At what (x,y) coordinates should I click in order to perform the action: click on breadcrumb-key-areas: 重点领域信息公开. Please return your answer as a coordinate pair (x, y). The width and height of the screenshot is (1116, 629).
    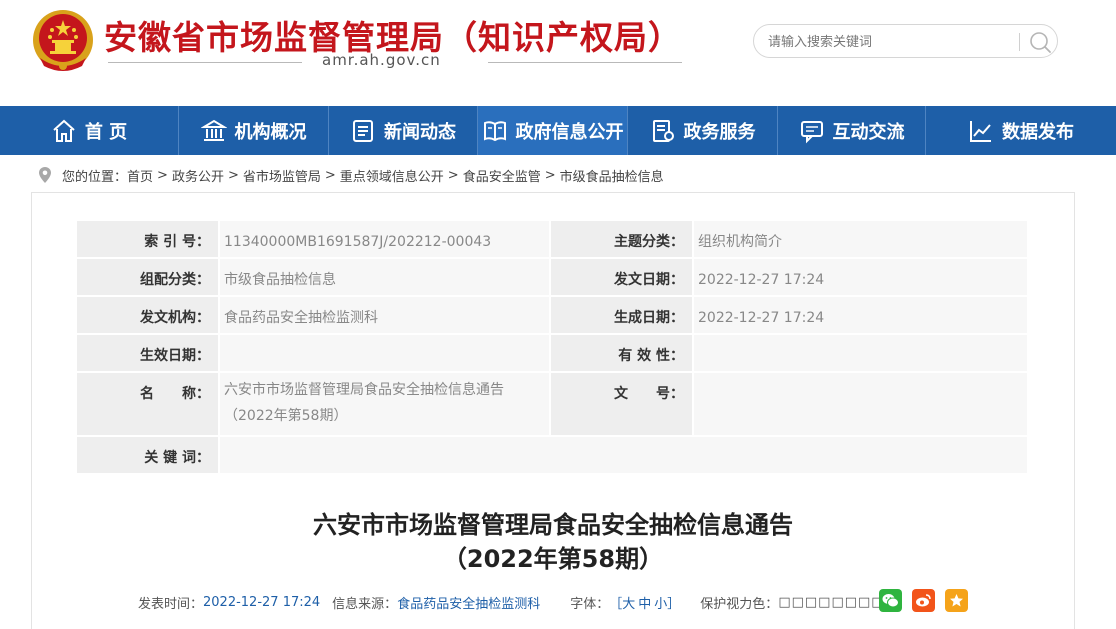
    Looking at the image, I should click on (392, 175).